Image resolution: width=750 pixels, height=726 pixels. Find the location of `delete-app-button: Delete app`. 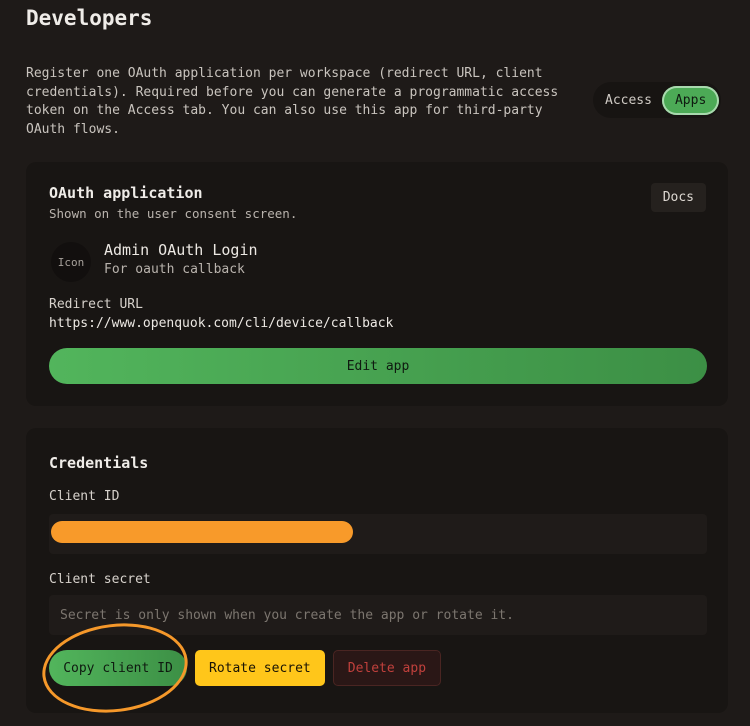

delete-app-button: Delete app is located at coordinates (387, 668).